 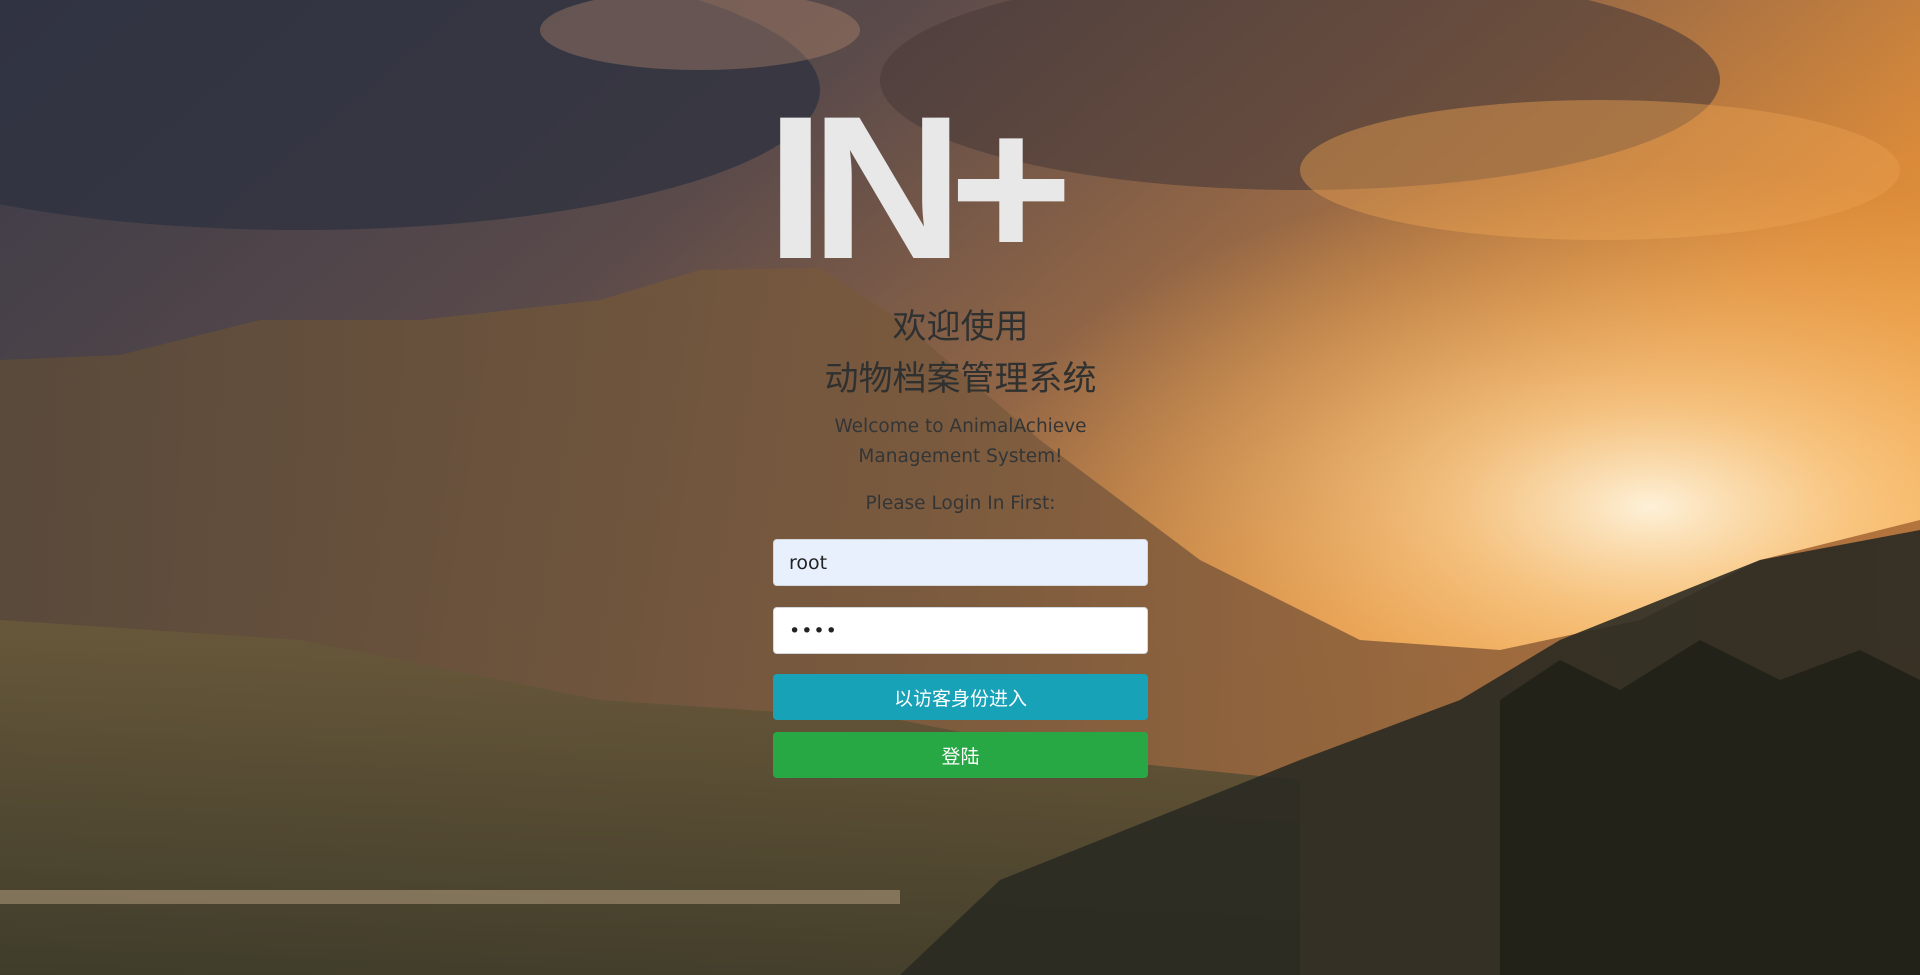 What do you see at coordinates (919, 188) in the screenshot?
I see `logo: IN+` at bounding box center [919, 188].